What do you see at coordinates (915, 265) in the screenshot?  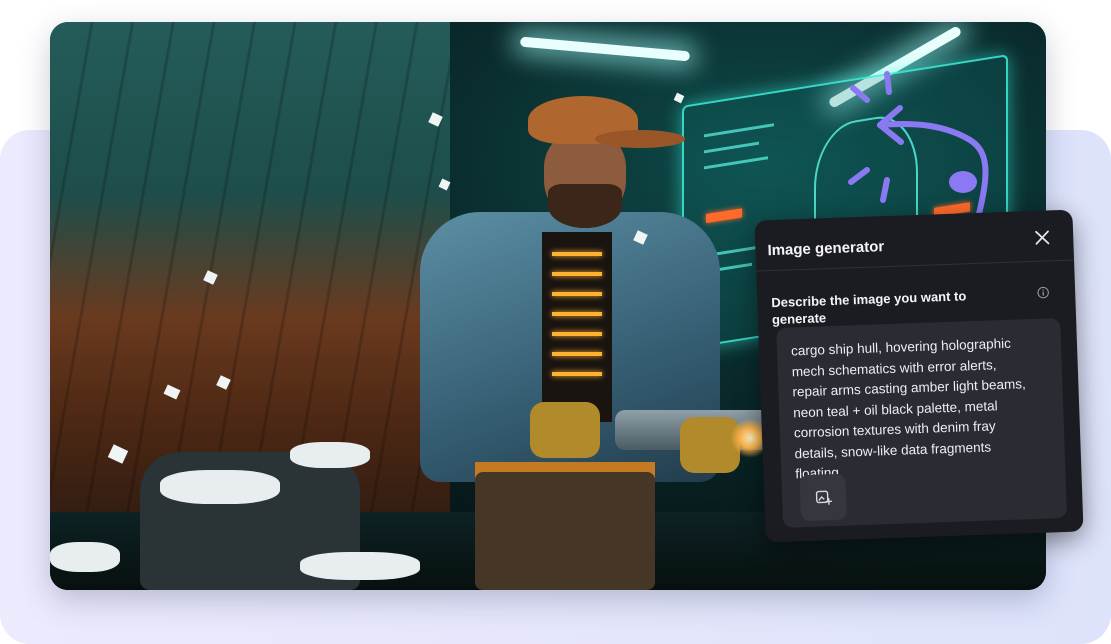 I see `divider` at bounding box center [915, 265].